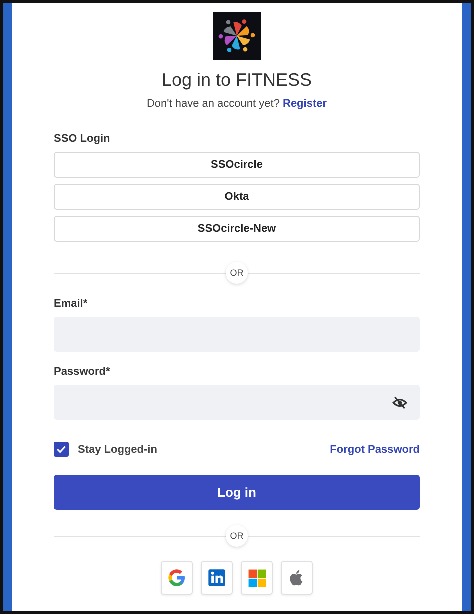 Image resolution: width=474 pixels, height=614 pixels. What do you see at coordinates (237, 402) in the screenshot?
I see `password-field` at bounding box center [237, 402].